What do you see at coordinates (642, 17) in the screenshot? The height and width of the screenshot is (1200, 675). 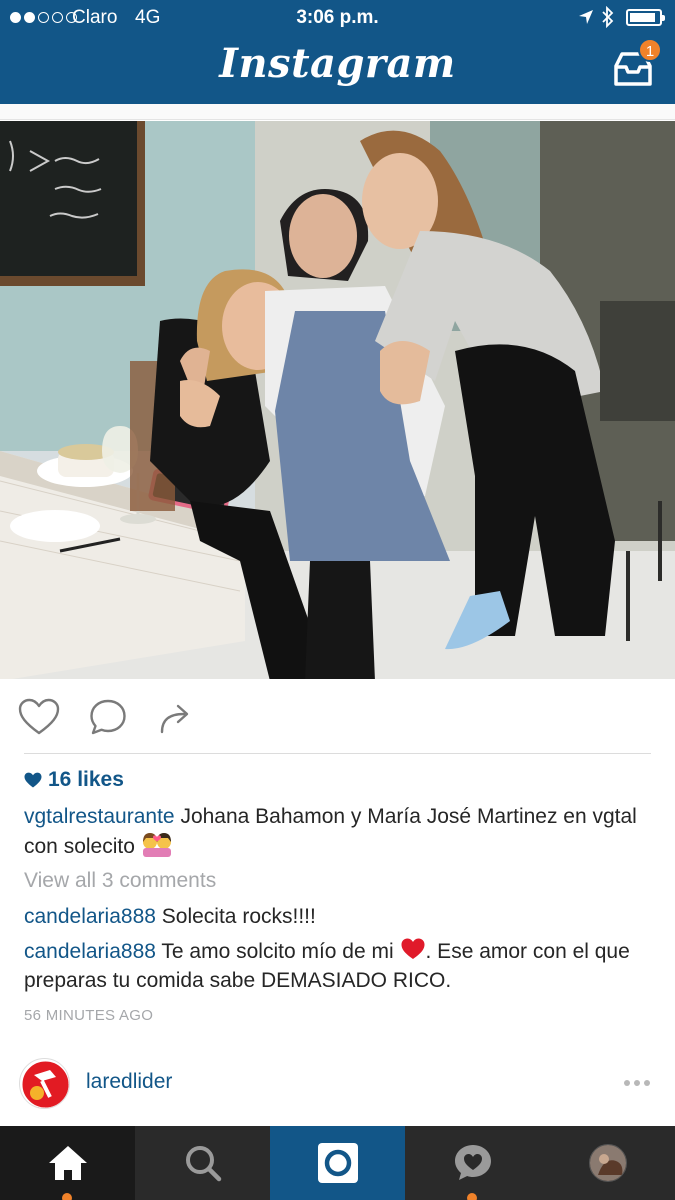 I see `battery-level` at bounding box center [642, 17].